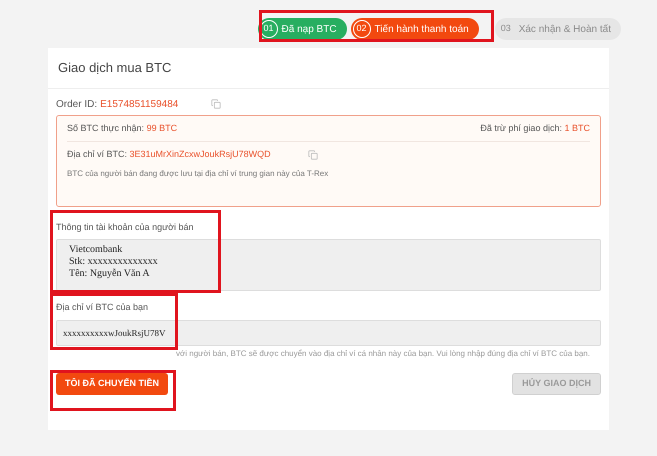 The height and width of the screenshot is (456, 657). I want to click on seller-account-label: Thông tin tài khoản của người bán, so click(125, 227).